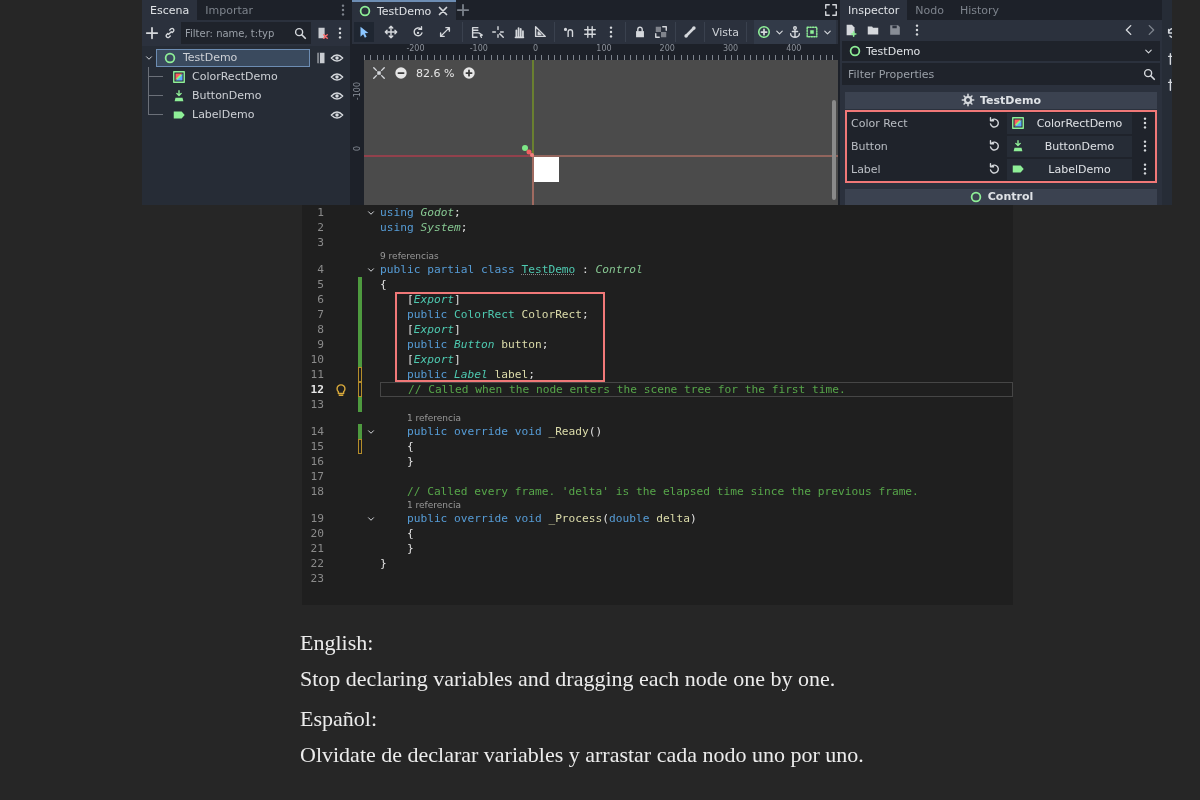 Image resolution: width=1200 pixels, height=800 pixels. I want to click on line-number: 12, so click(316, 389).